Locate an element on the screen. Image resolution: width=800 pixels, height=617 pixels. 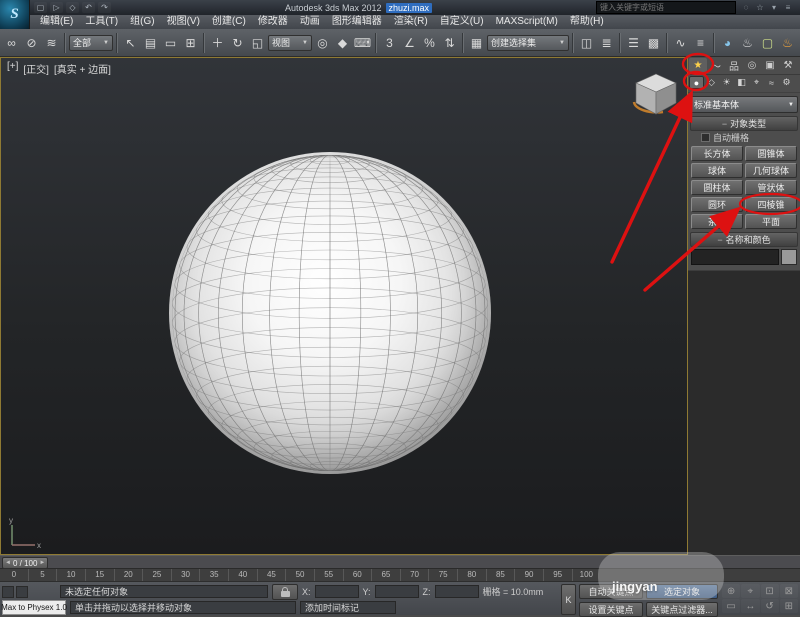
autogrid-checkbox is located at coordinates (705, 137).